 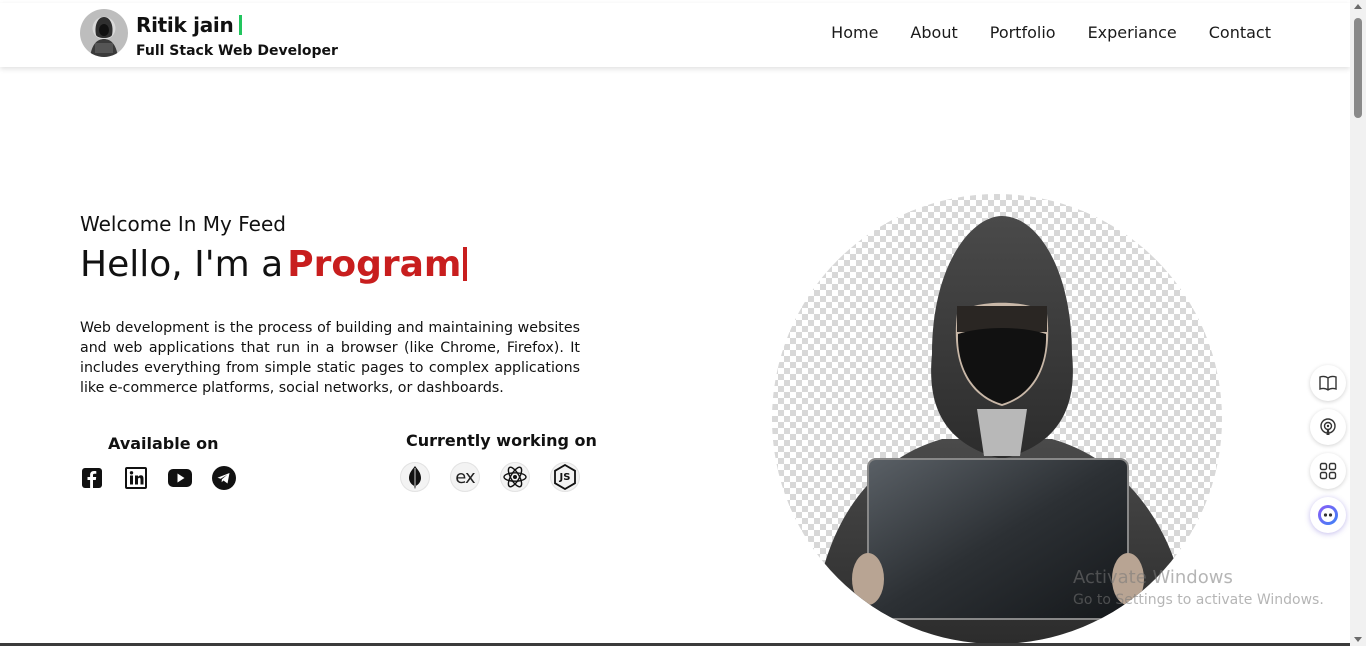 I want to click on mongodb-icon, so click(x=415, y=477).